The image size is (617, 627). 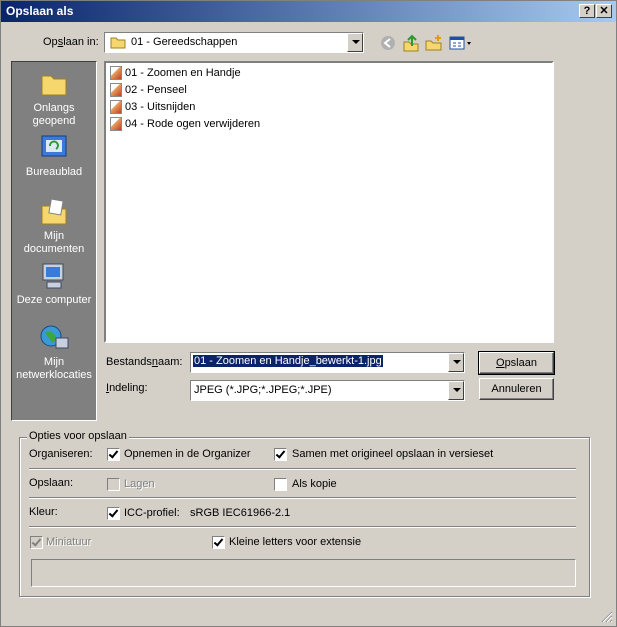 I want to click on list-item: 04 - Rode ogen verwijderen, so click(x=185, y=124).